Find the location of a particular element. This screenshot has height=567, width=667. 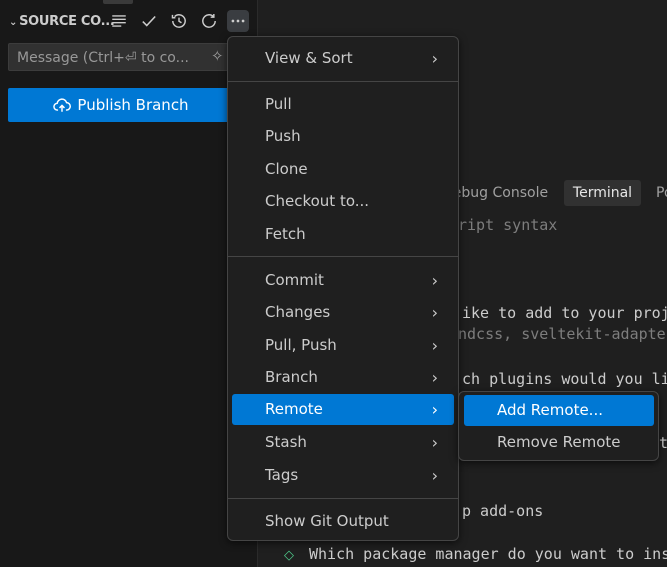

menu-item-label: Pull is located at coordinates (278, 104).